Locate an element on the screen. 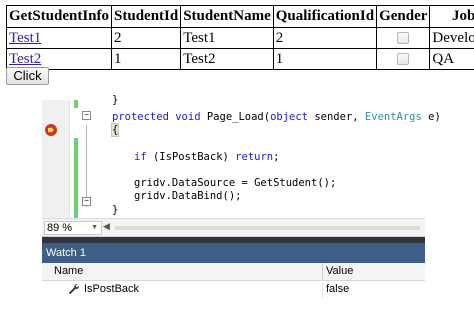 This screenshot has height=321, width=474. cell-studentname: Test1 is located at coordinates (227, 38).